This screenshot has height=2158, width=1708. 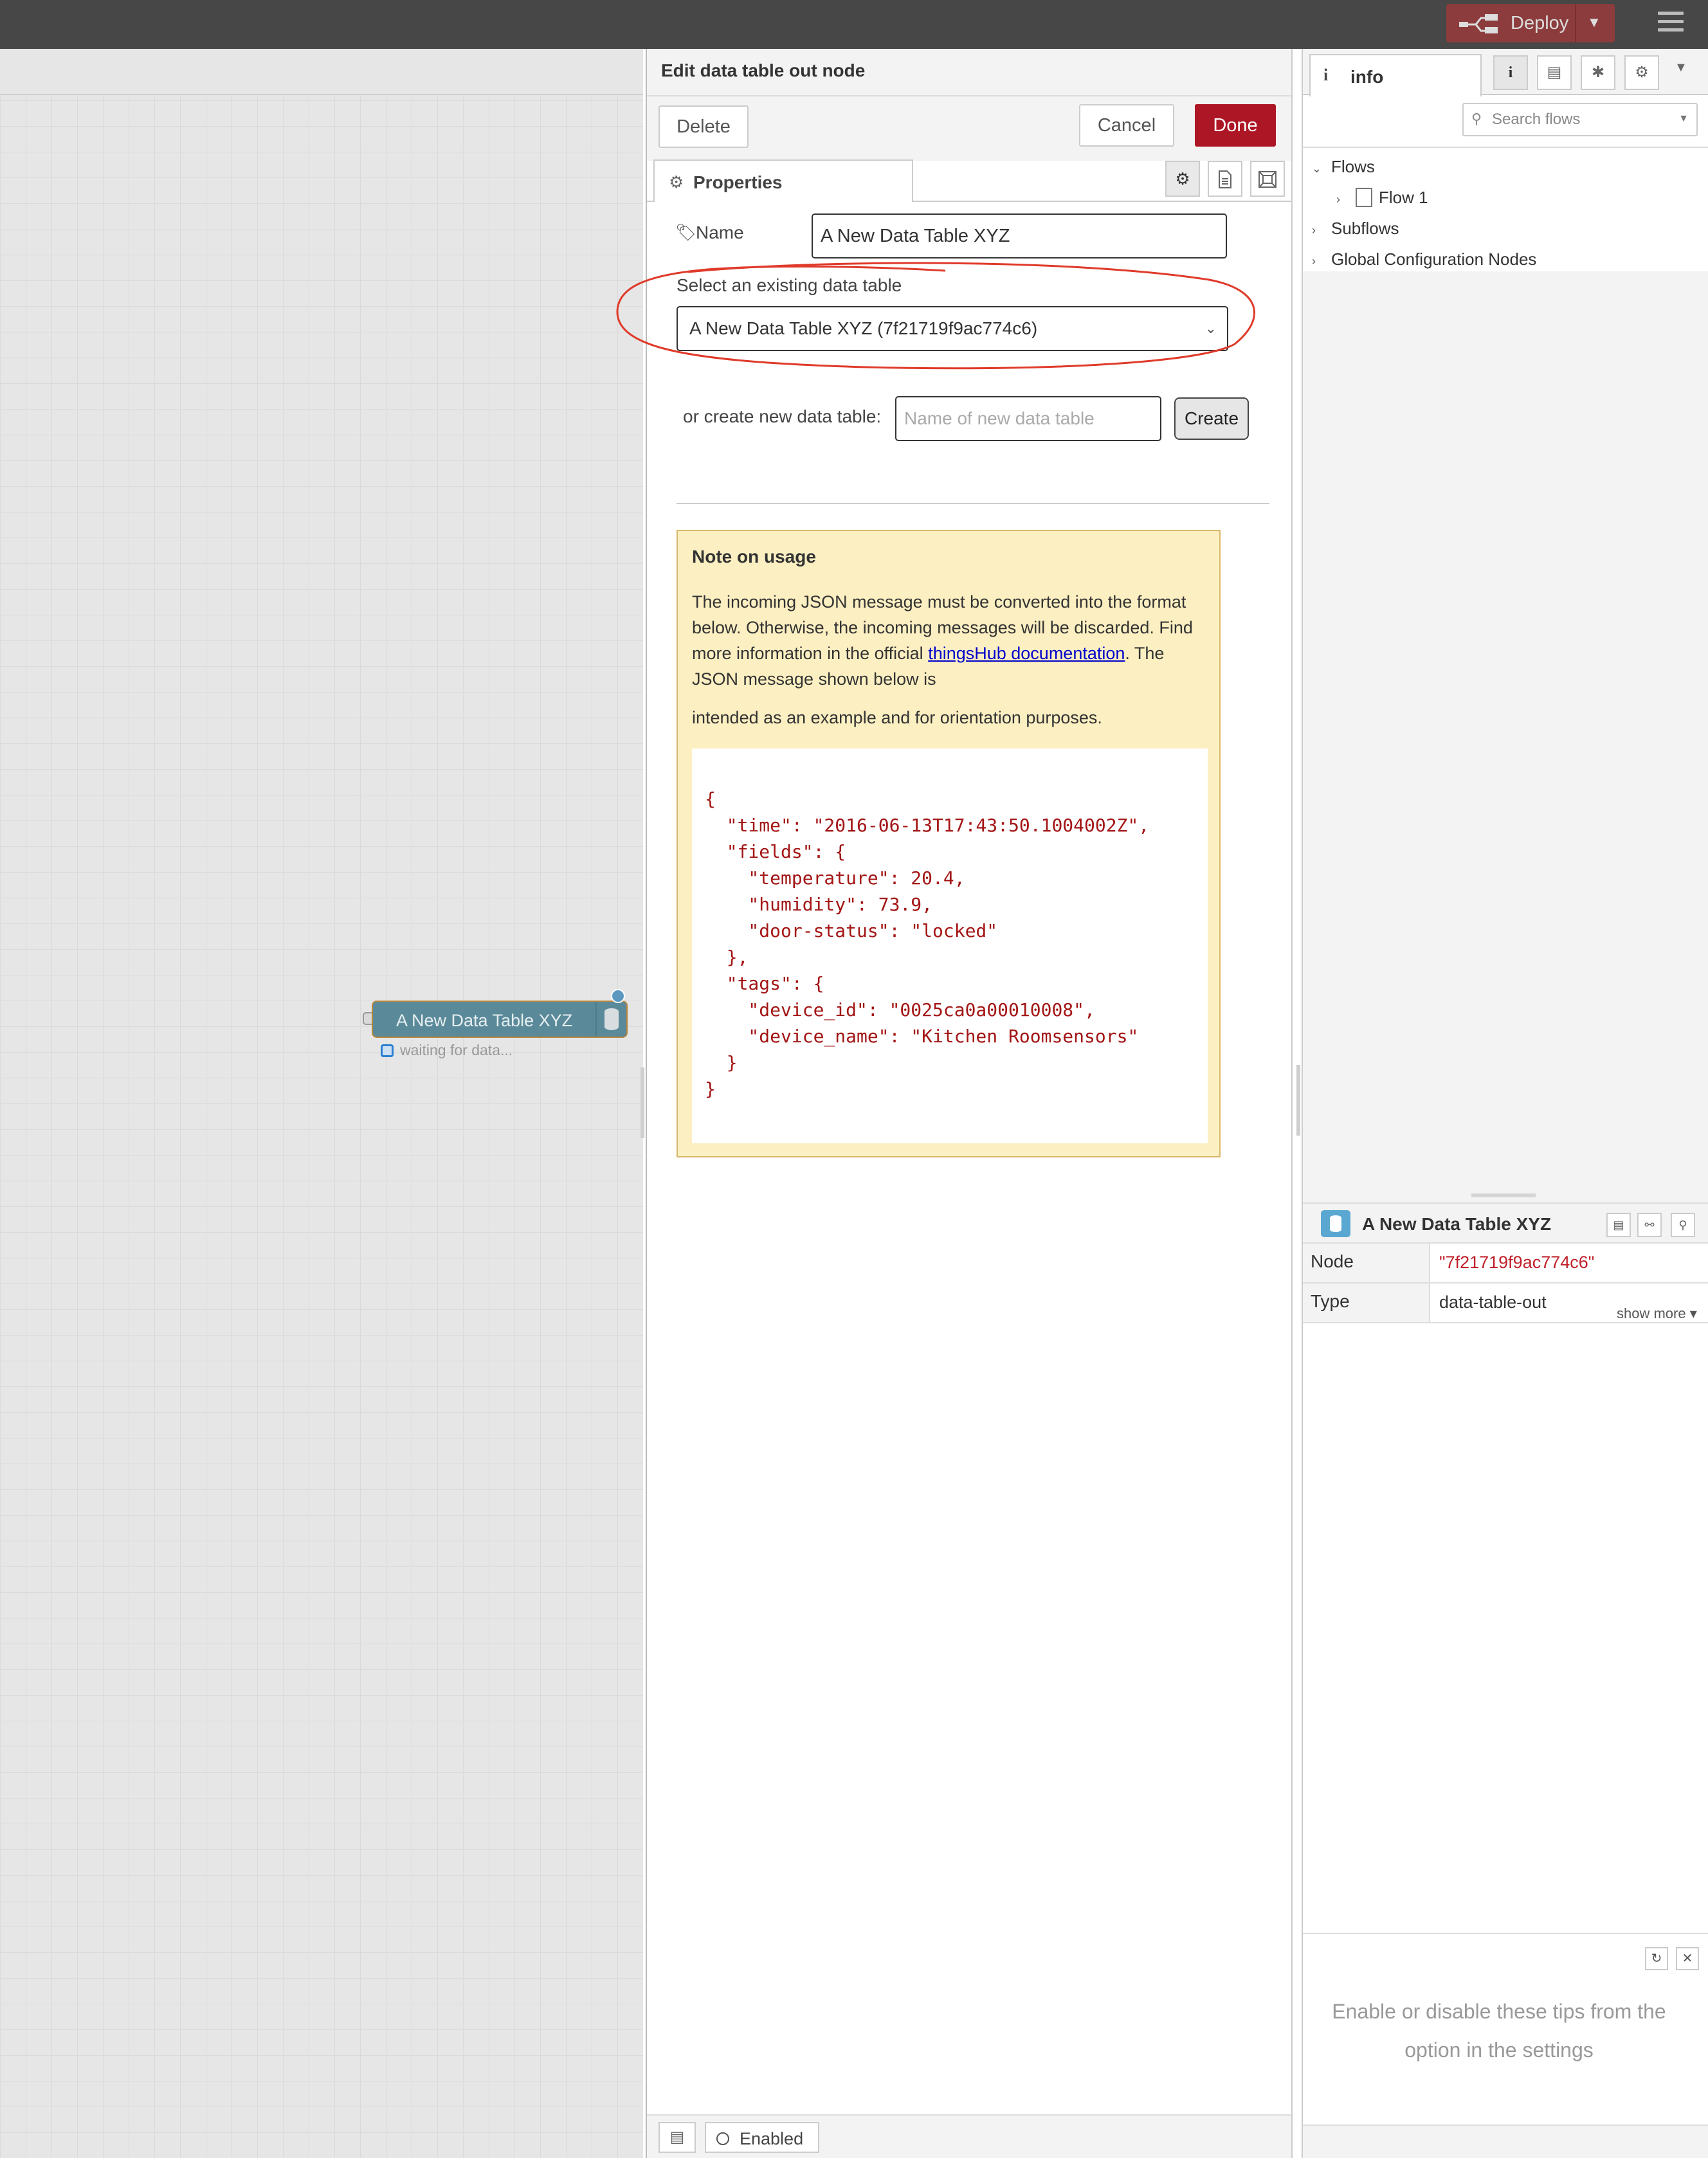 What do you see at coordinates (1693, 1313) in the screenshot?
I see `caret-down-icon: ▾` at bounding box center [1693, 1313].